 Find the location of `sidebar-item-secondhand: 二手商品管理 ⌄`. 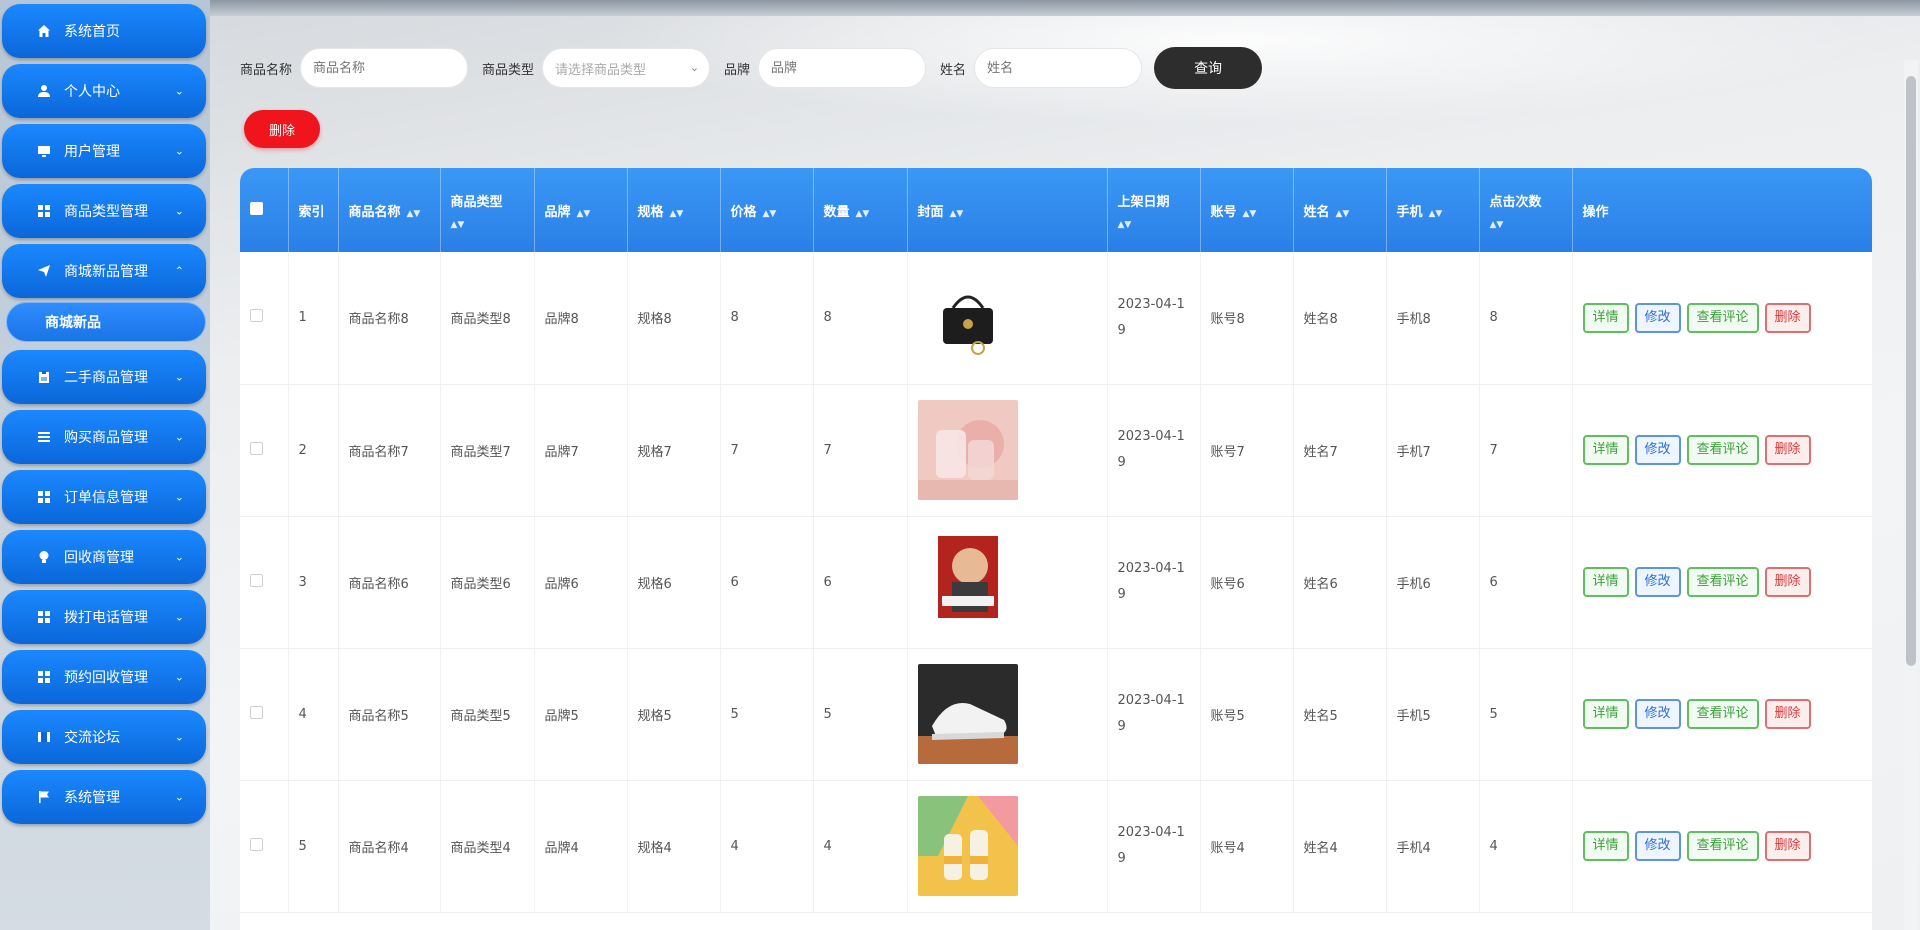

sidebar-item-secondhand: 二手商品管理 ⌄ is located at coordinates (104, 377).